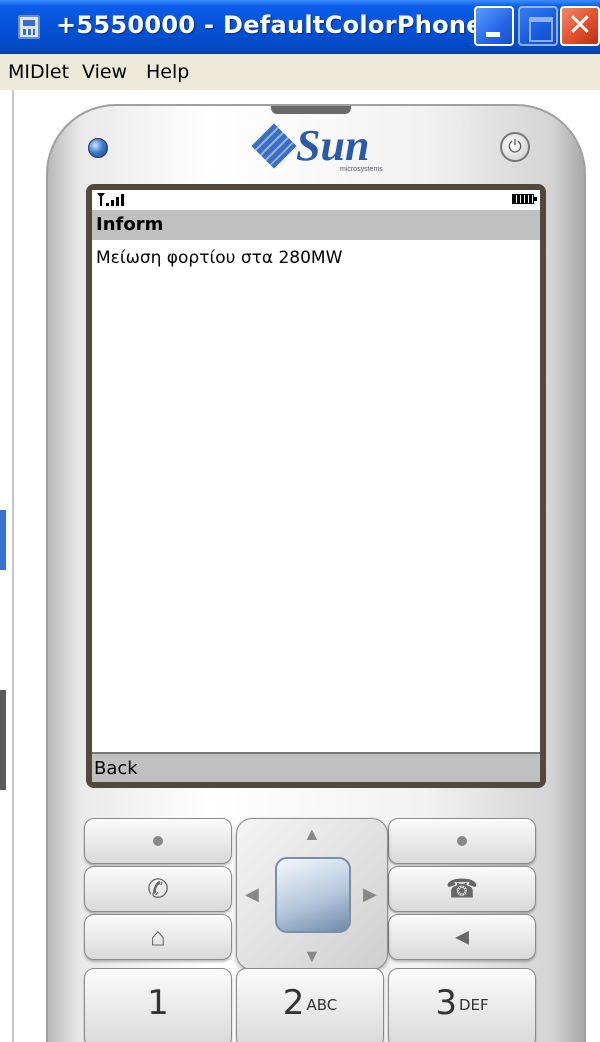  Describe the element at coordinates (524, 199) in the screenshot. I see `battery-icon` at that location.